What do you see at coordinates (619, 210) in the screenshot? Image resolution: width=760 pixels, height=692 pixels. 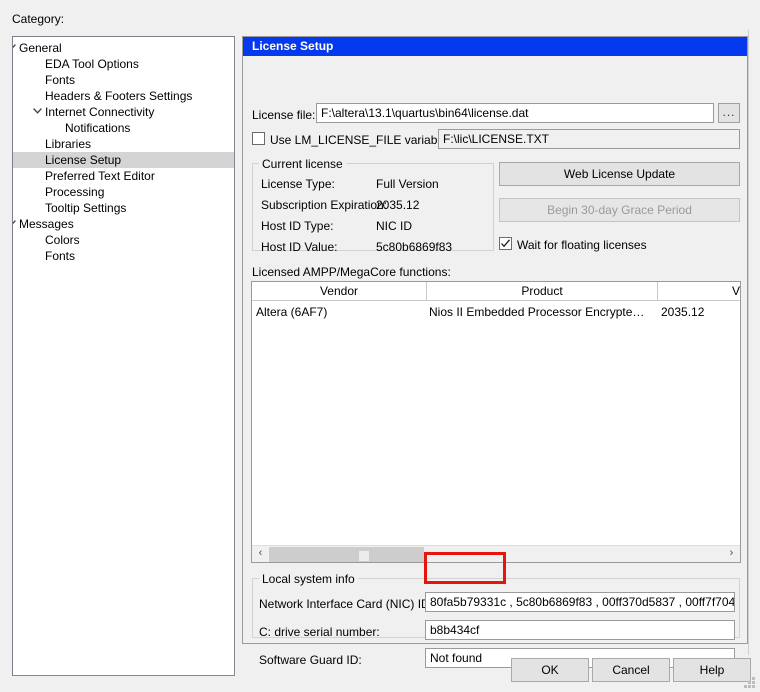 I see `begin-grace-period-button: Begin 30-day Grace Period` at bounding box center [619, 210].